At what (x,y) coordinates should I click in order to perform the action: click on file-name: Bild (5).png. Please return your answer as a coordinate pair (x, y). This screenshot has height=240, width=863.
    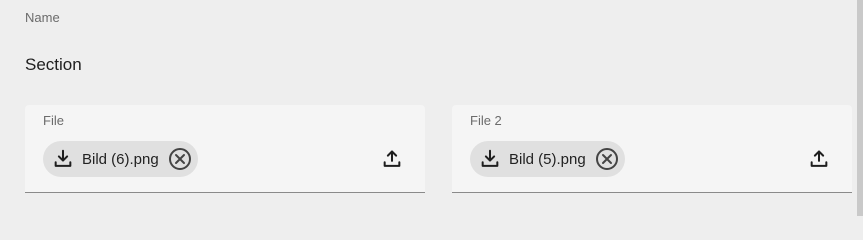
    Looking at the image, I should click on (547, 159).